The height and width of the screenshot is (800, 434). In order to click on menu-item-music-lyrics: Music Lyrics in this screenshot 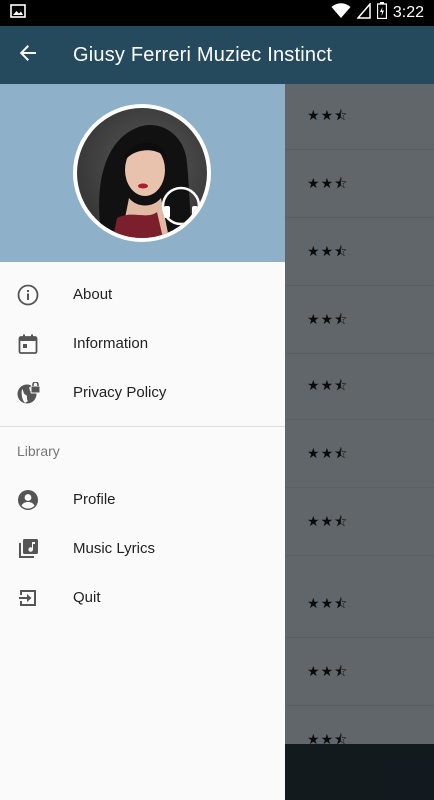, I will do `click(142, 548)`.